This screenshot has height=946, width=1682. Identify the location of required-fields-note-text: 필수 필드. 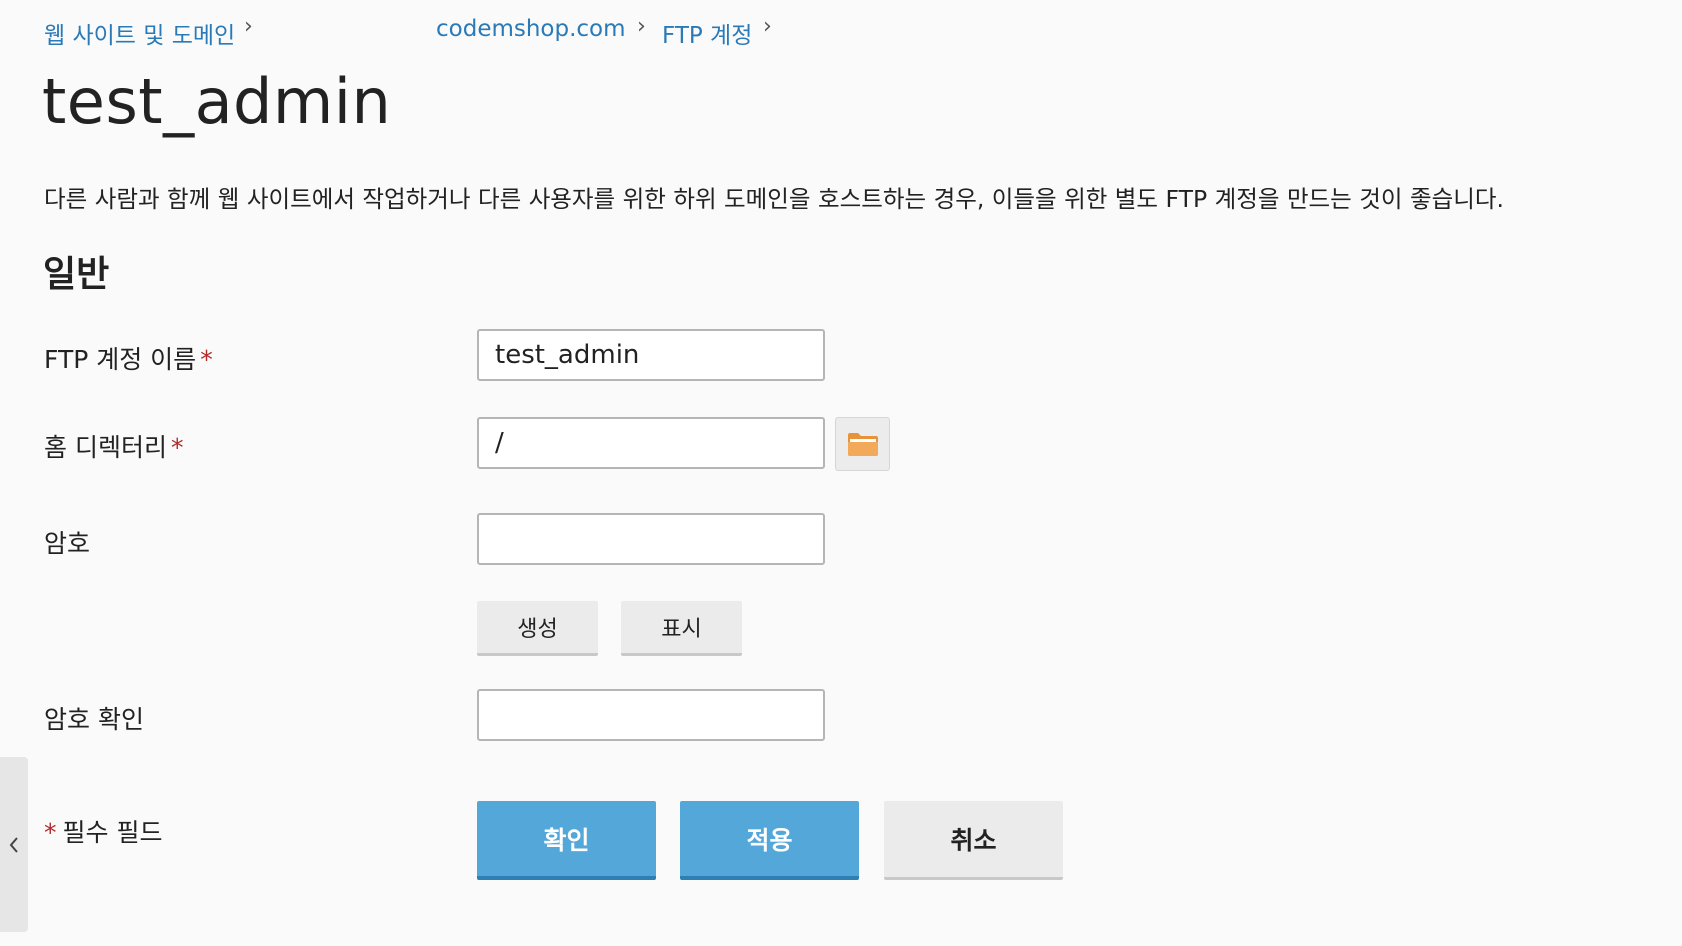
(112, 832).